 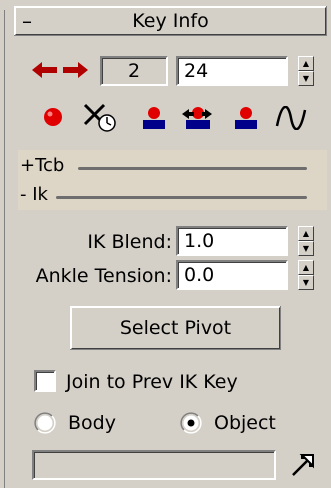 What do you see at coordinates (181, 197) in the screenshot?
I see `ik-track` at bounding box center [181, 197].